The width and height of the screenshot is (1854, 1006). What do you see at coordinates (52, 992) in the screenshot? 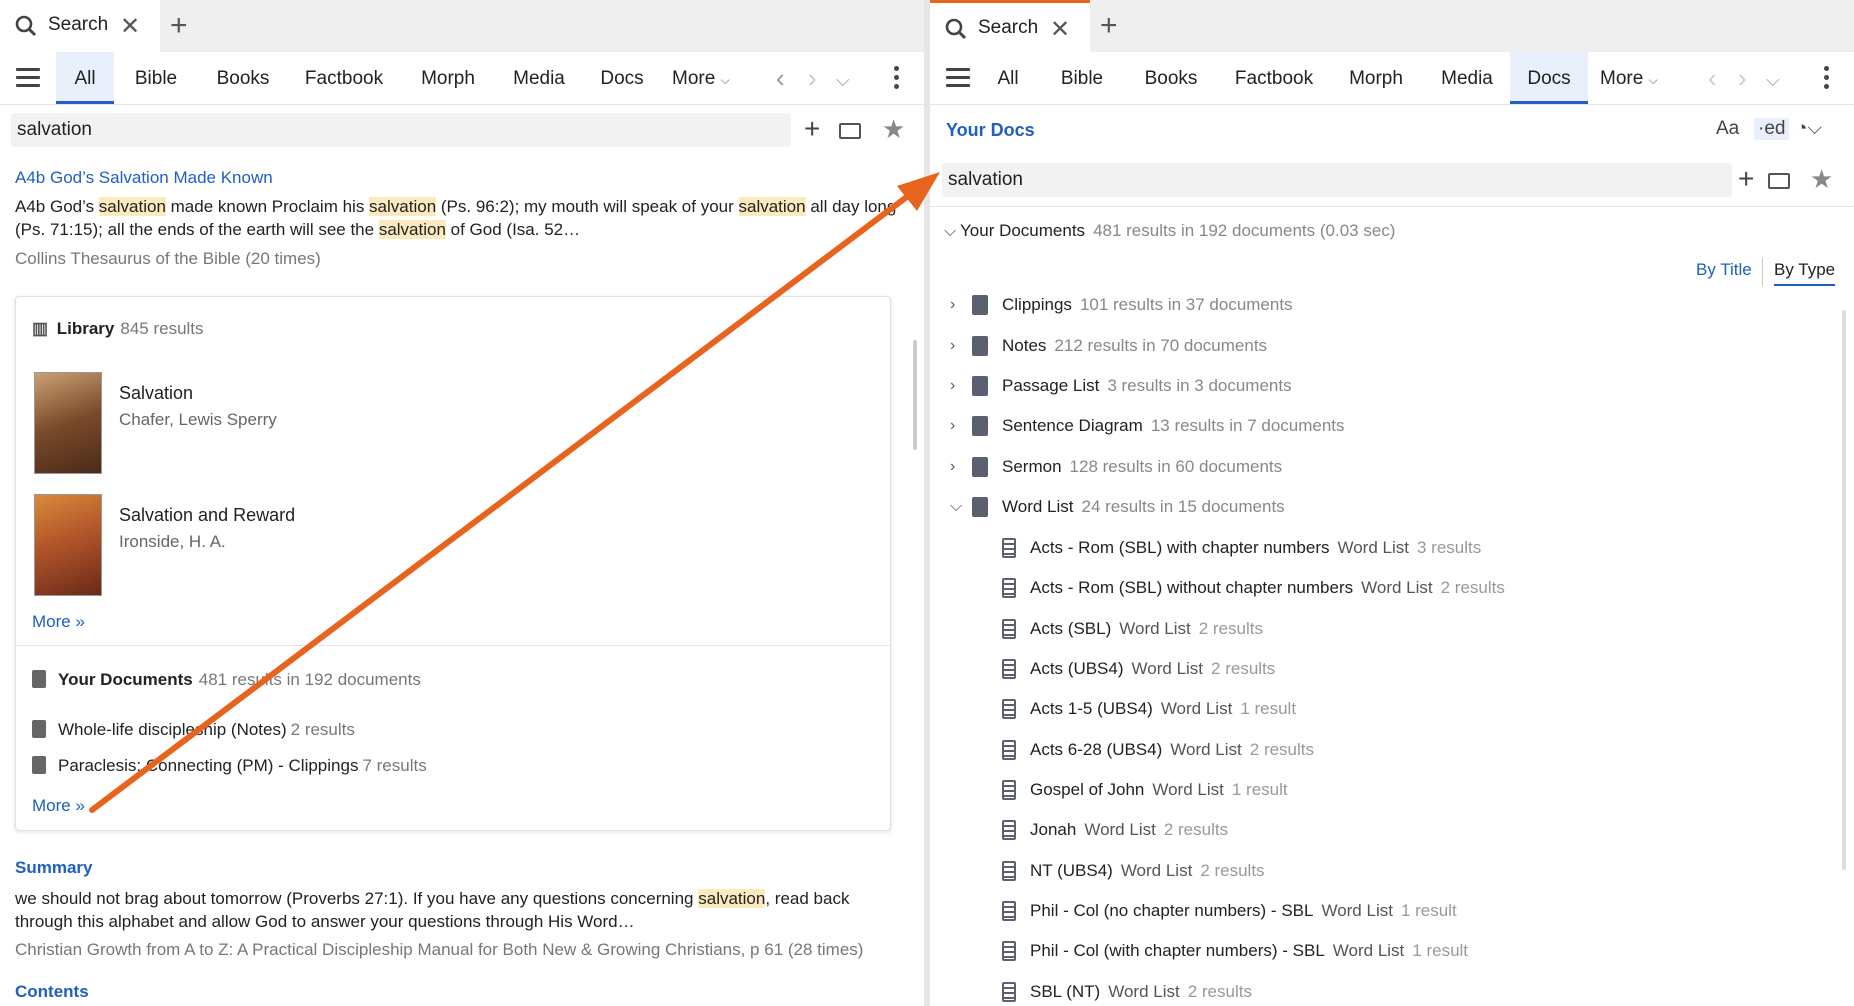
I see `result-title-link: Contents` at bounding box center [52, 992].